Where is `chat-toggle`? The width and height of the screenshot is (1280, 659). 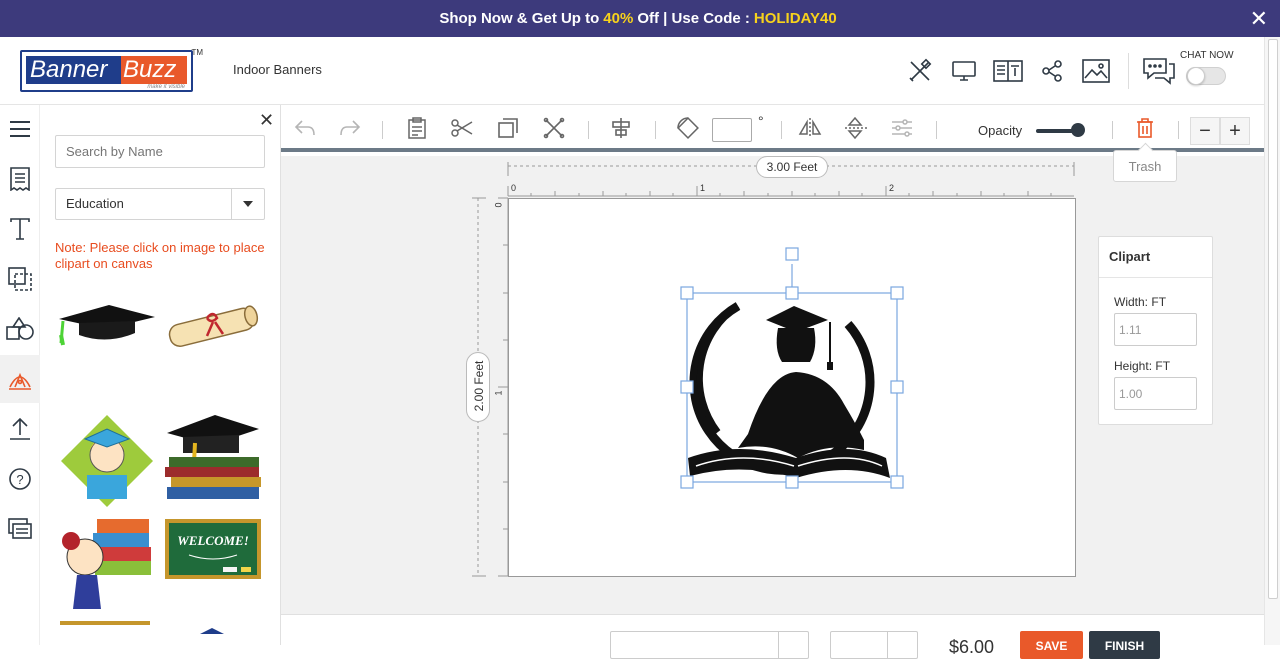 chat-toggle is located at coordinates (1206, 76).